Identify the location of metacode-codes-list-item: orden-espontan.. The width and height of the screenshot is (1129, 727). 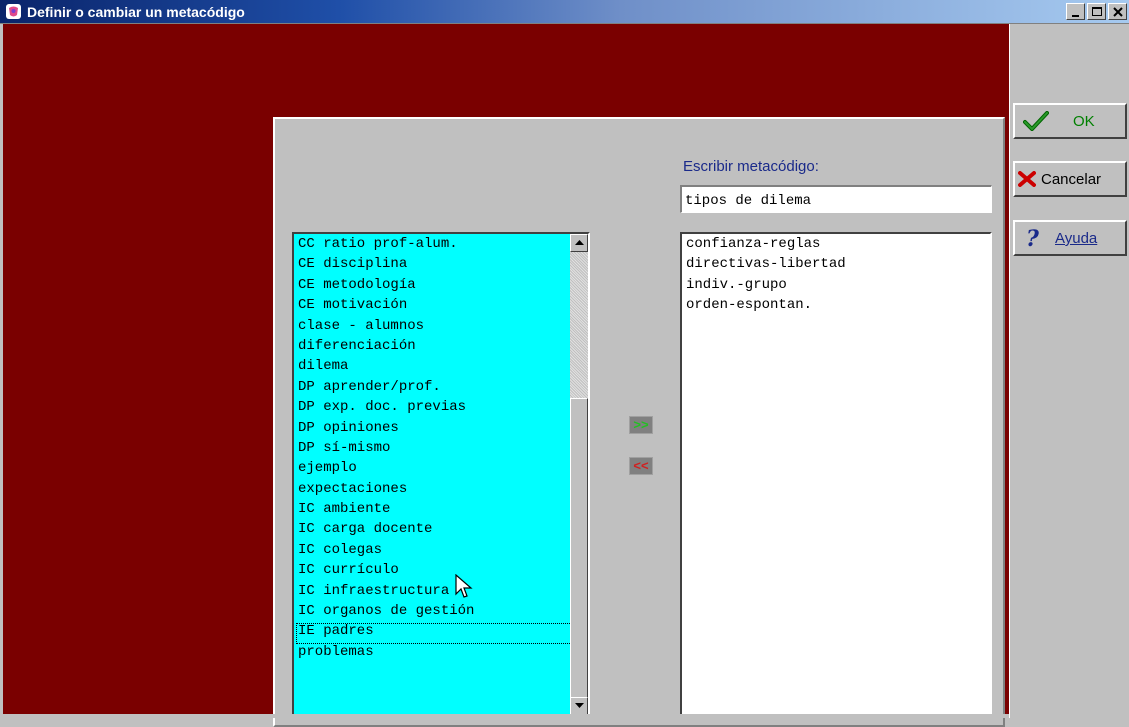
(837, 307).